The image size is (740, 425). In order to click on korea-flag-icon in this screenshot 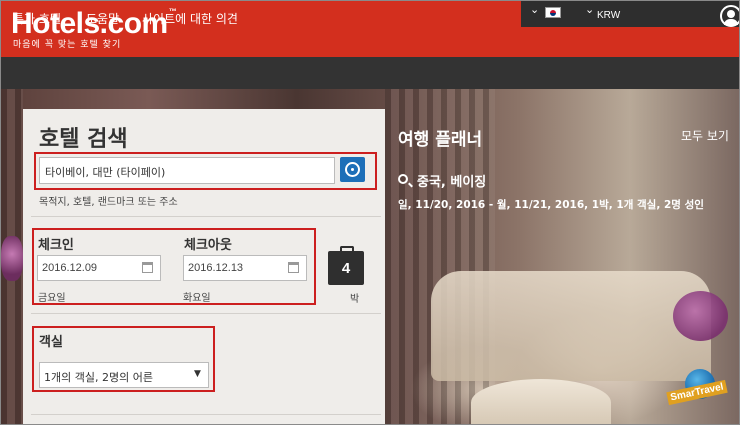, I will do `click(553, 12)`.